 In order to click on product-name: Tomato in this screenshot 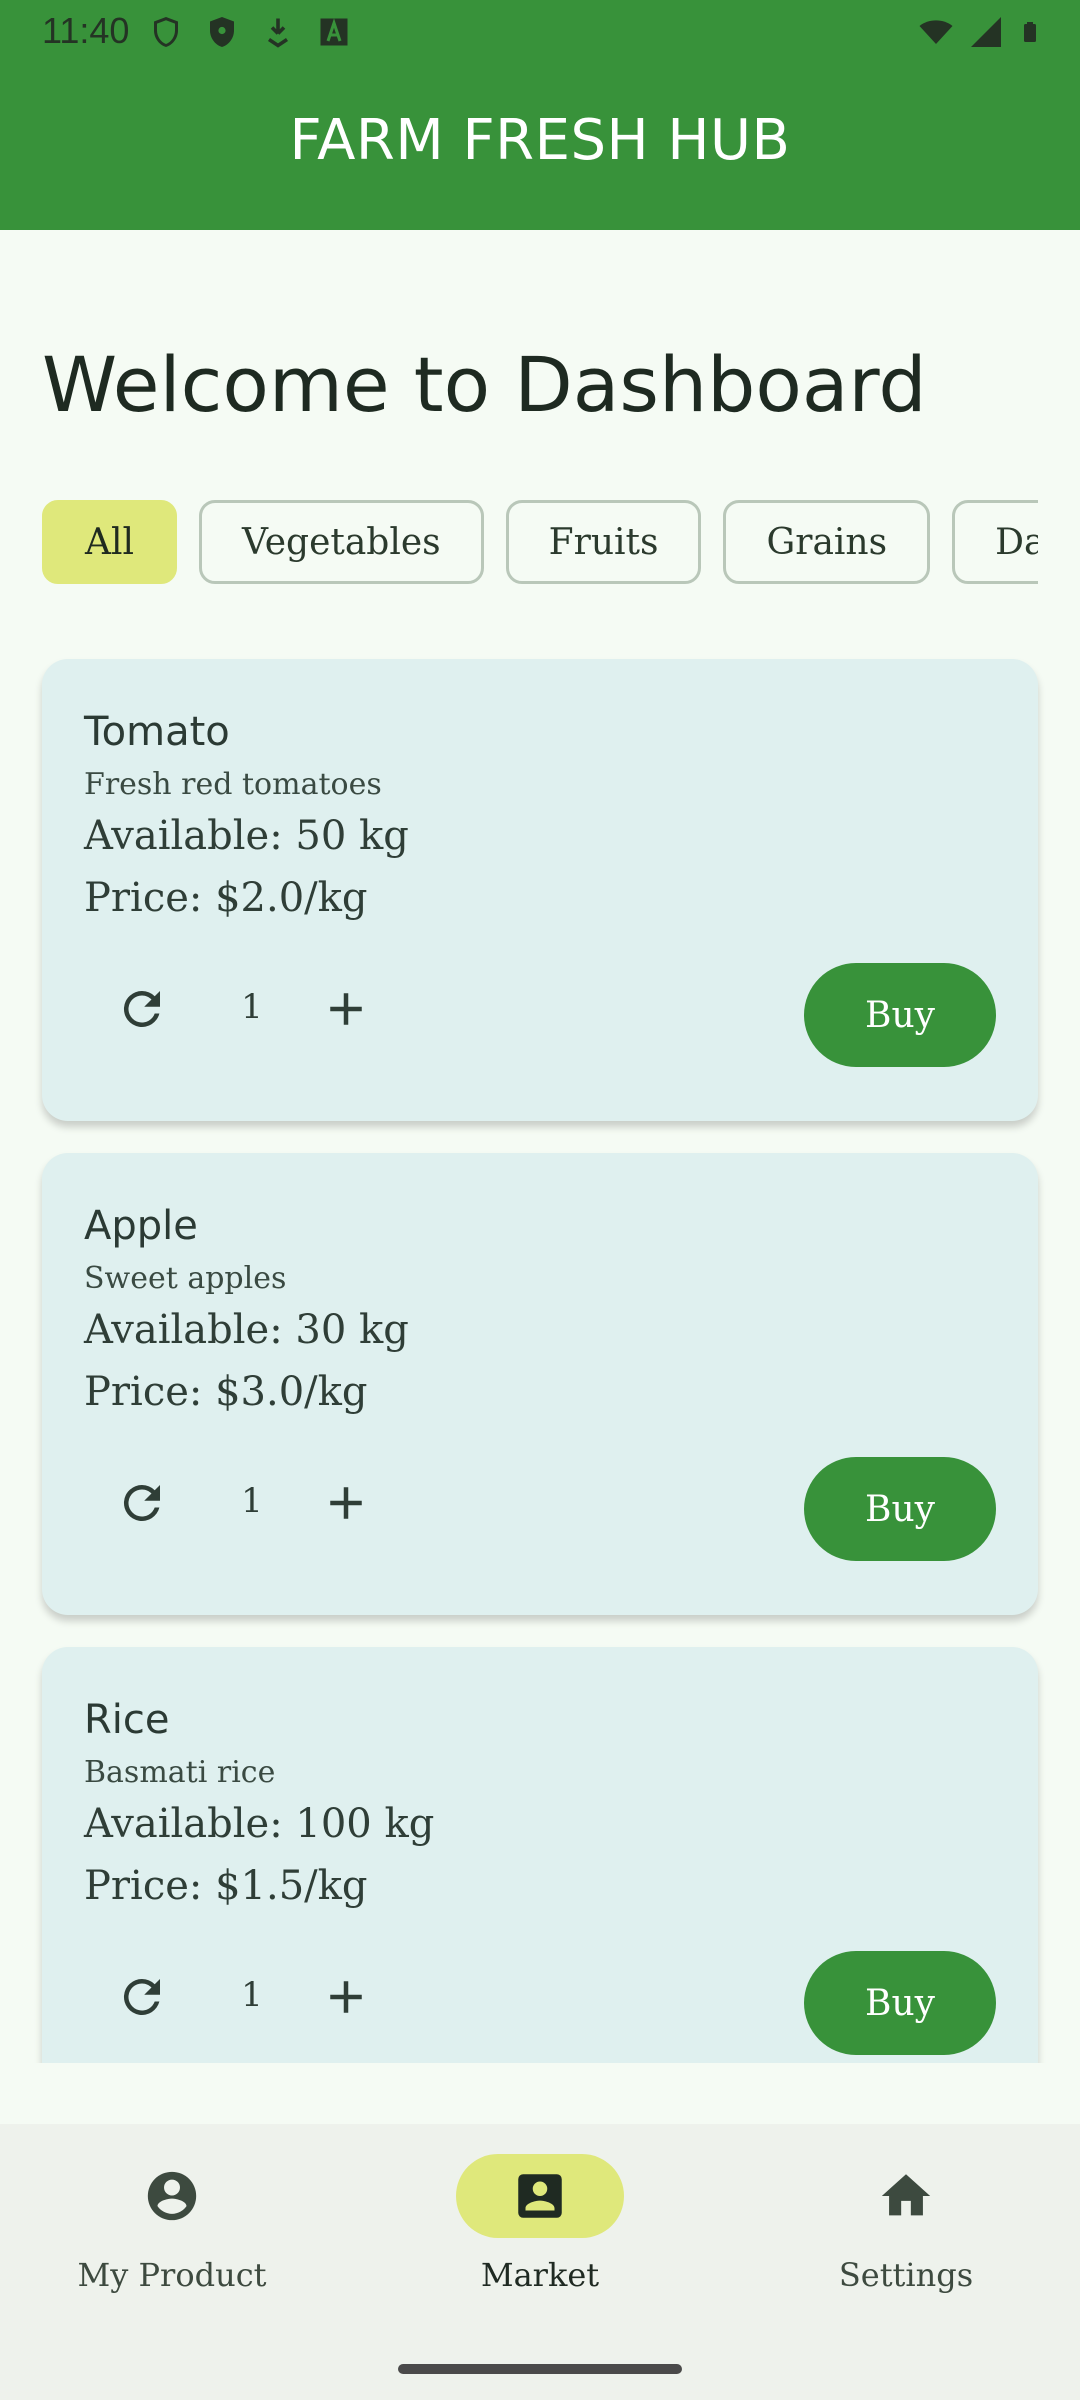, I will do `click(157, 732)`.